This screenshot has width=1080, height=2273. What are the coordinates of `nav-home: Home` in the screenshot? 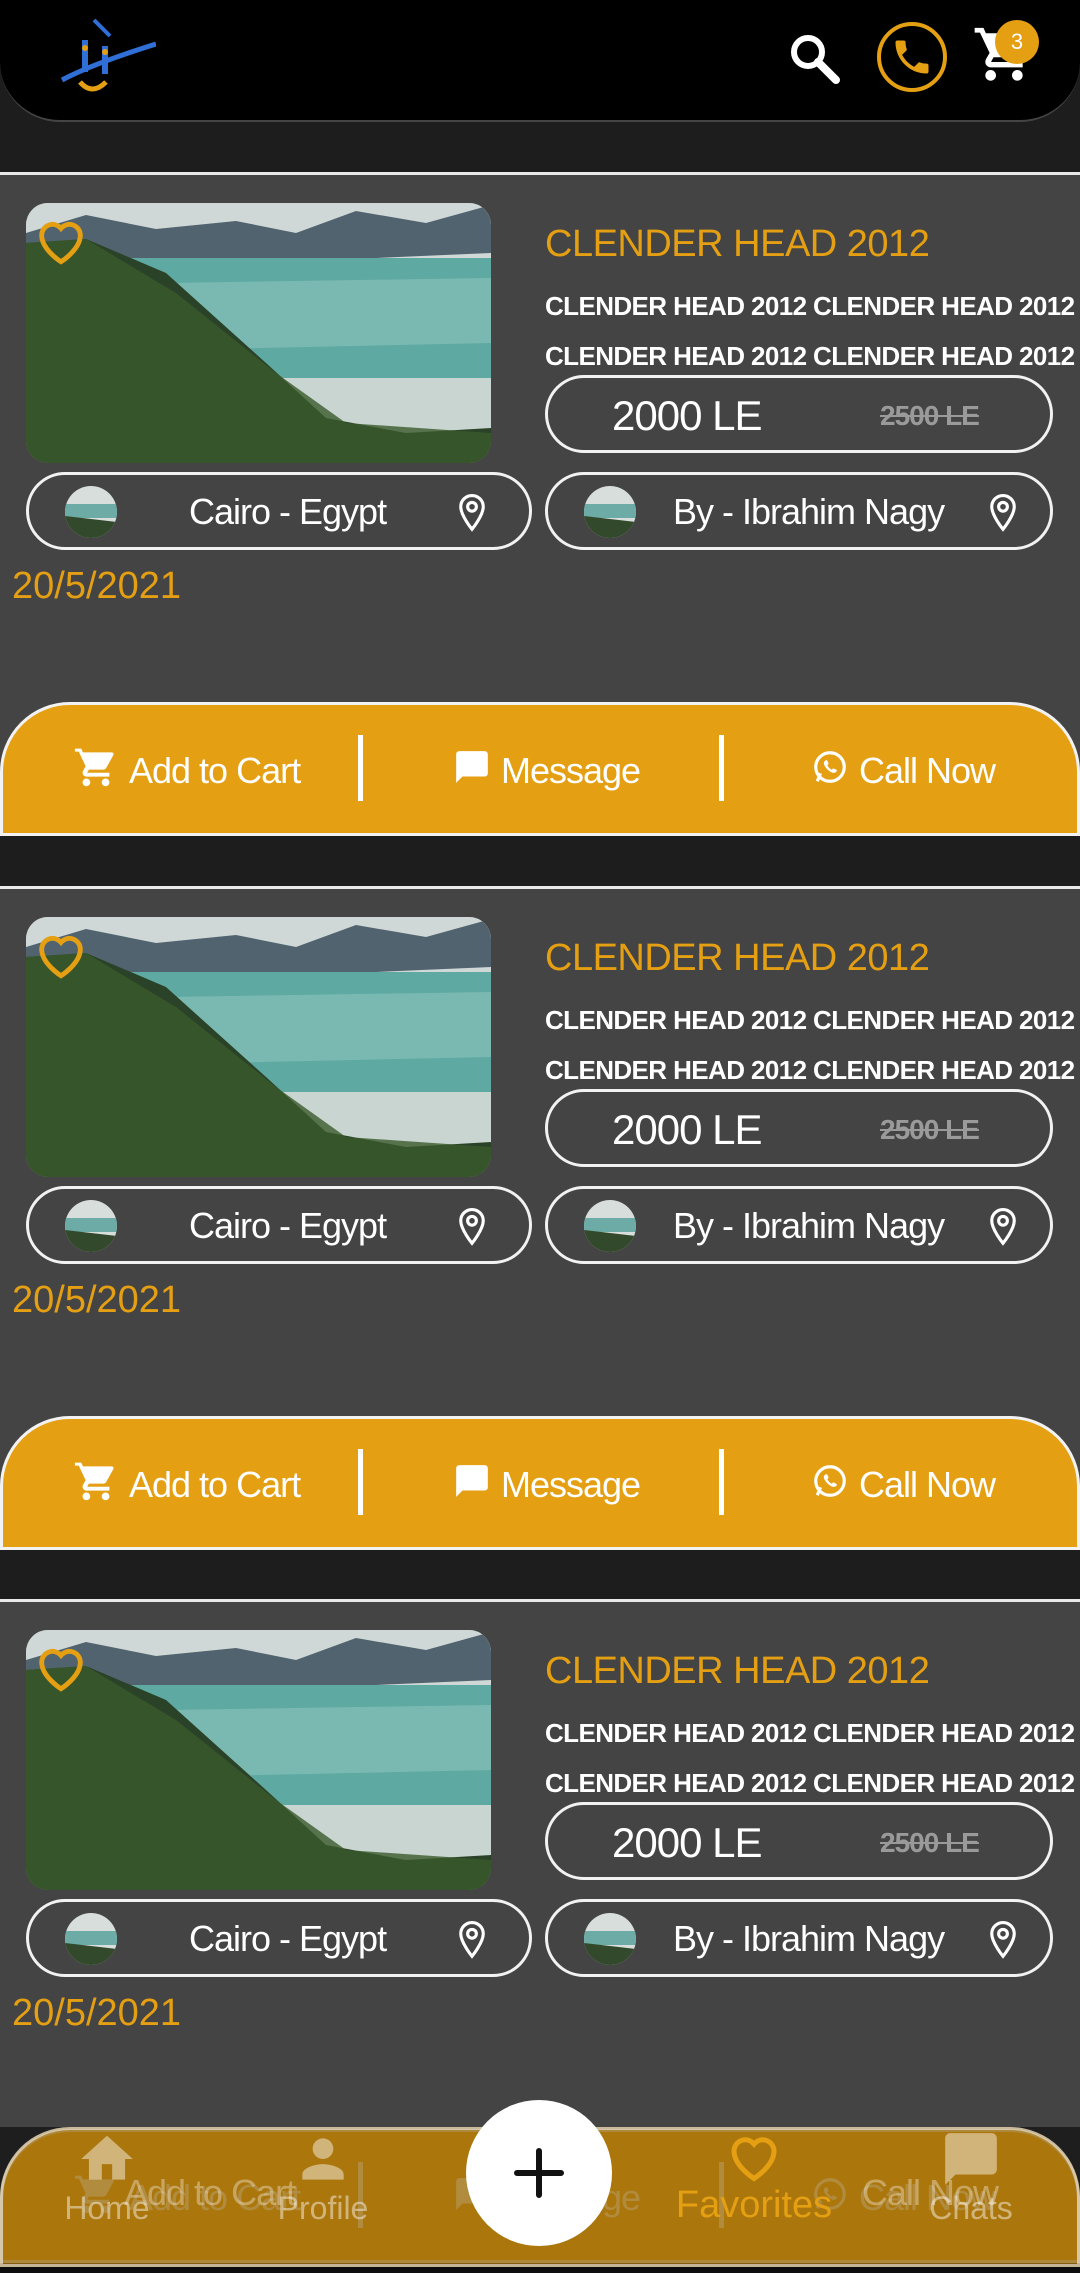 It's located at (107, 2195).